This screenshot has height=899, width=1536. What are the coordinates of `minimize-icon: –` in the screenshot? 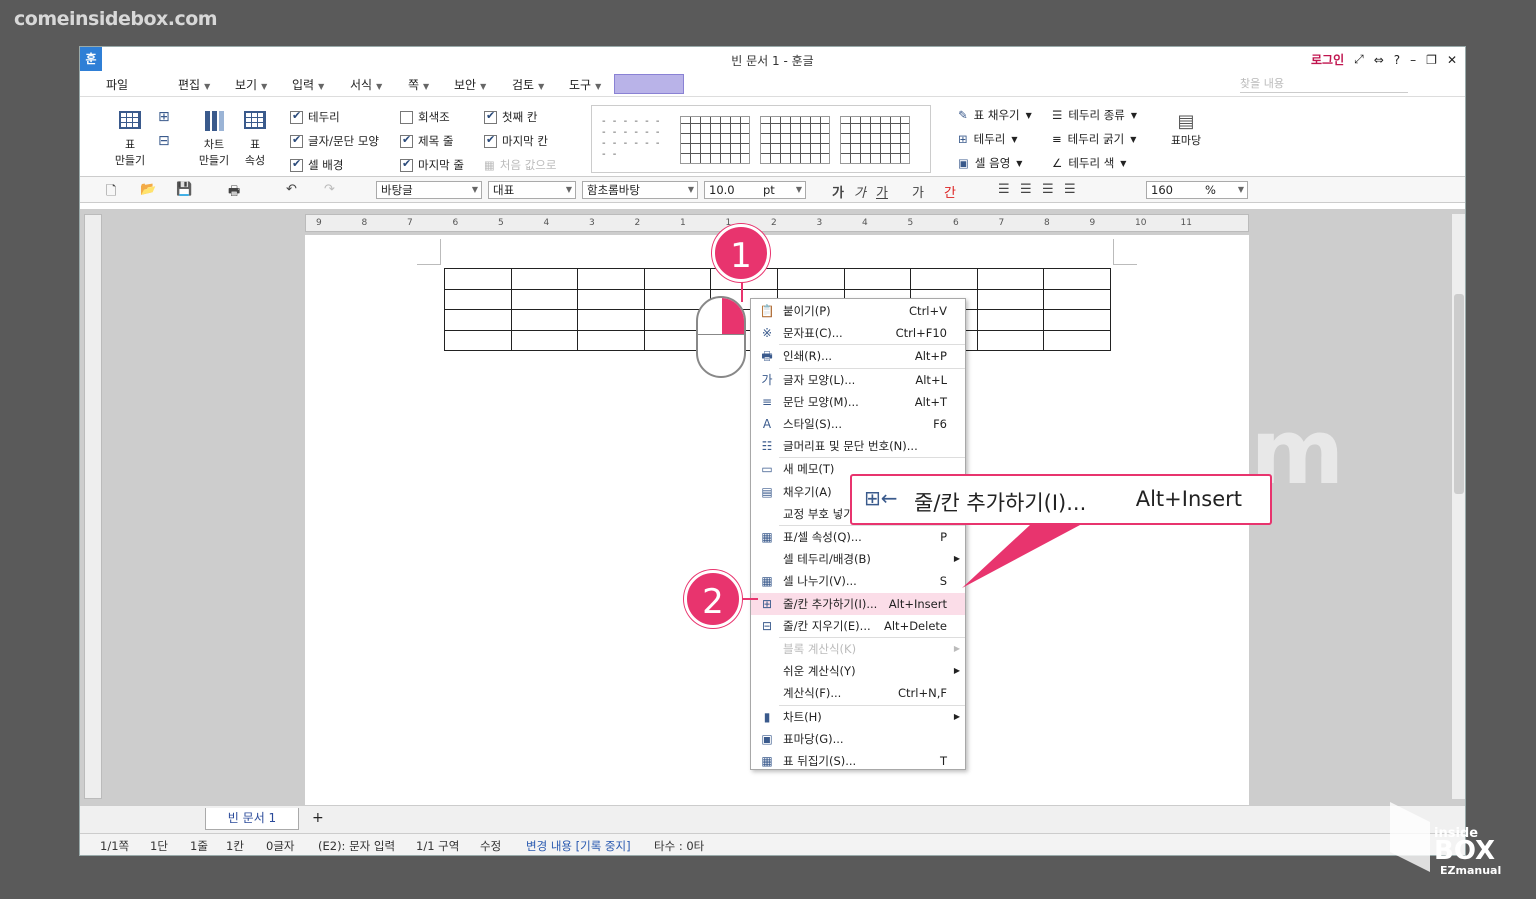 It's located at (1413, 60).